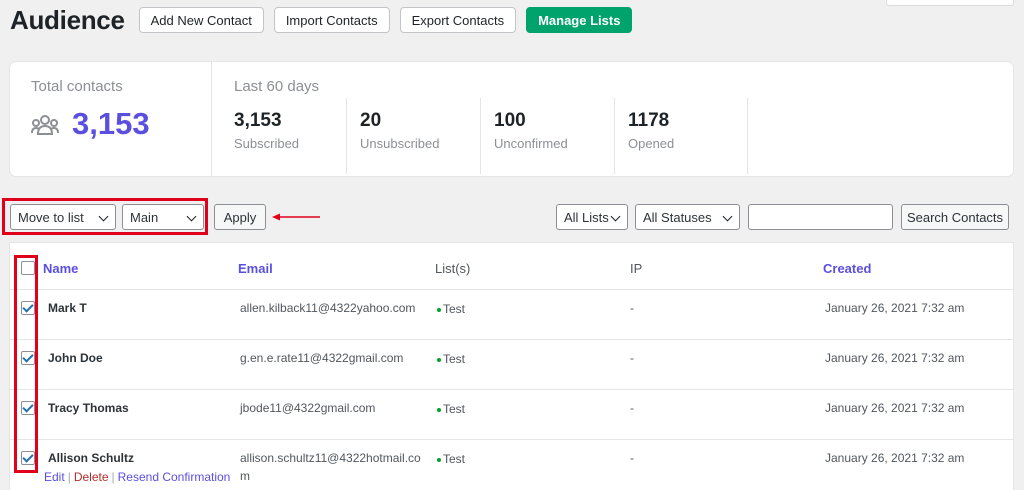  I want to click on manage-lists-button: Manage Lists, so click(579, 20).